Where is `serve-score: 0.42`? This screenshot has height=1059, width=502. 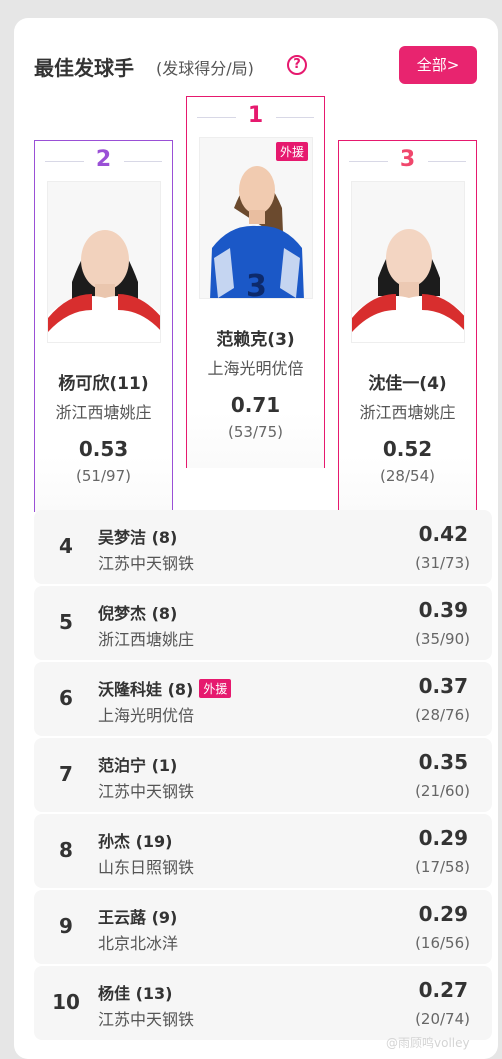 serve-score: 0.42 is located at coordinates (443, 534).